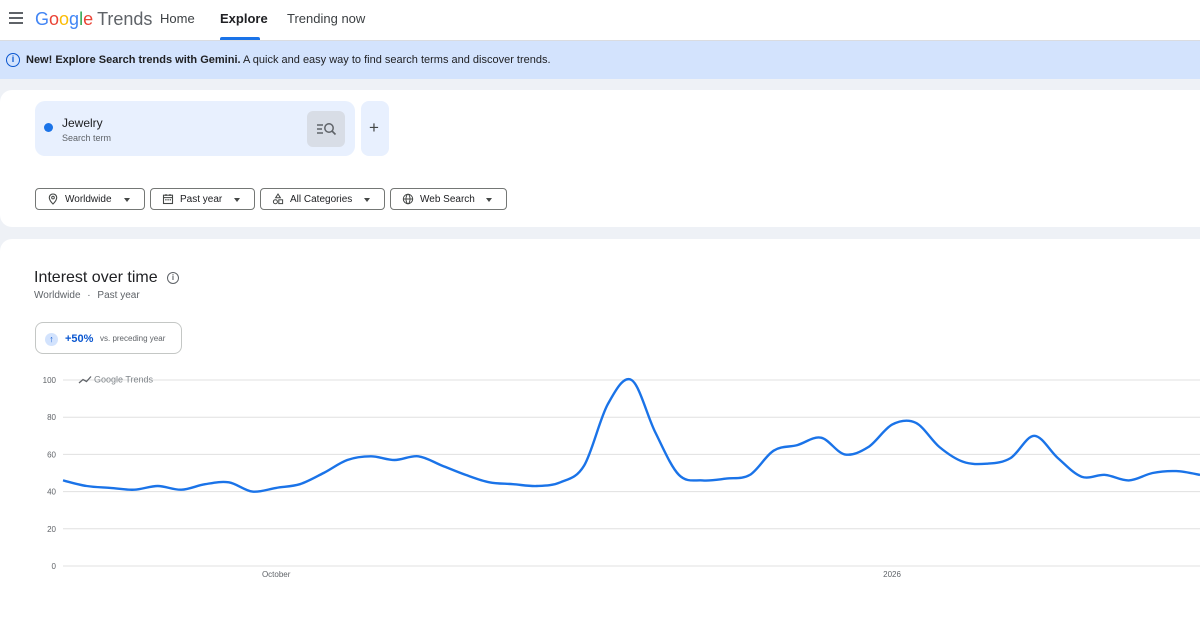 This screenshot has width=1200, height=619. What do you see at coordinates (133, 338) in the screenshot?
I see `change-label: vs. preceding year` at bounding box center [133, 338].